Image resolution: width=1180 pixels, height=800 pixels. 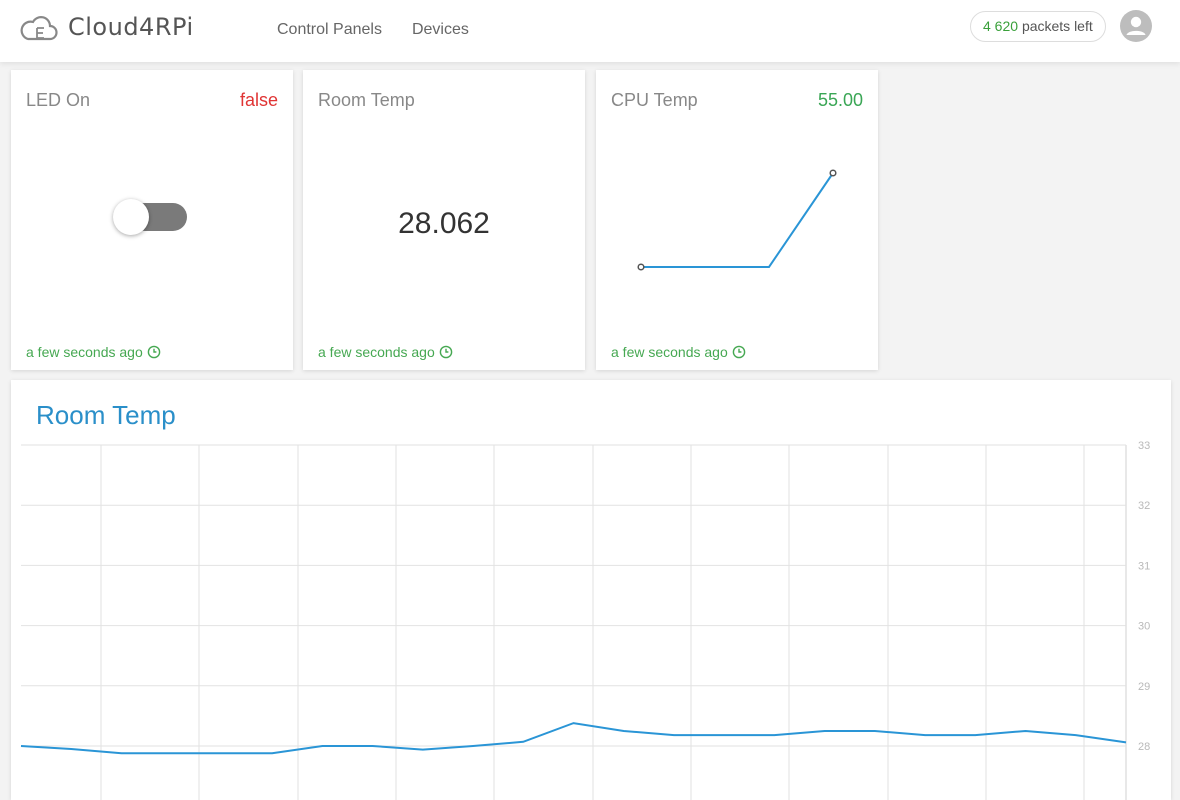 I want to click on cpu-temp-sparkline, so click(x=737, y=220).